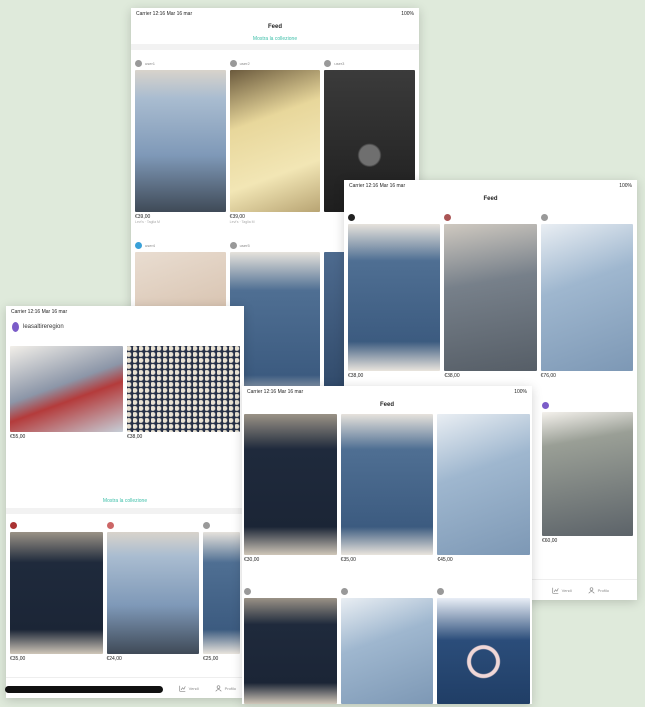 This screenshot has width=645, height=707. I want to click on user-header: user1, so click(180, 63).